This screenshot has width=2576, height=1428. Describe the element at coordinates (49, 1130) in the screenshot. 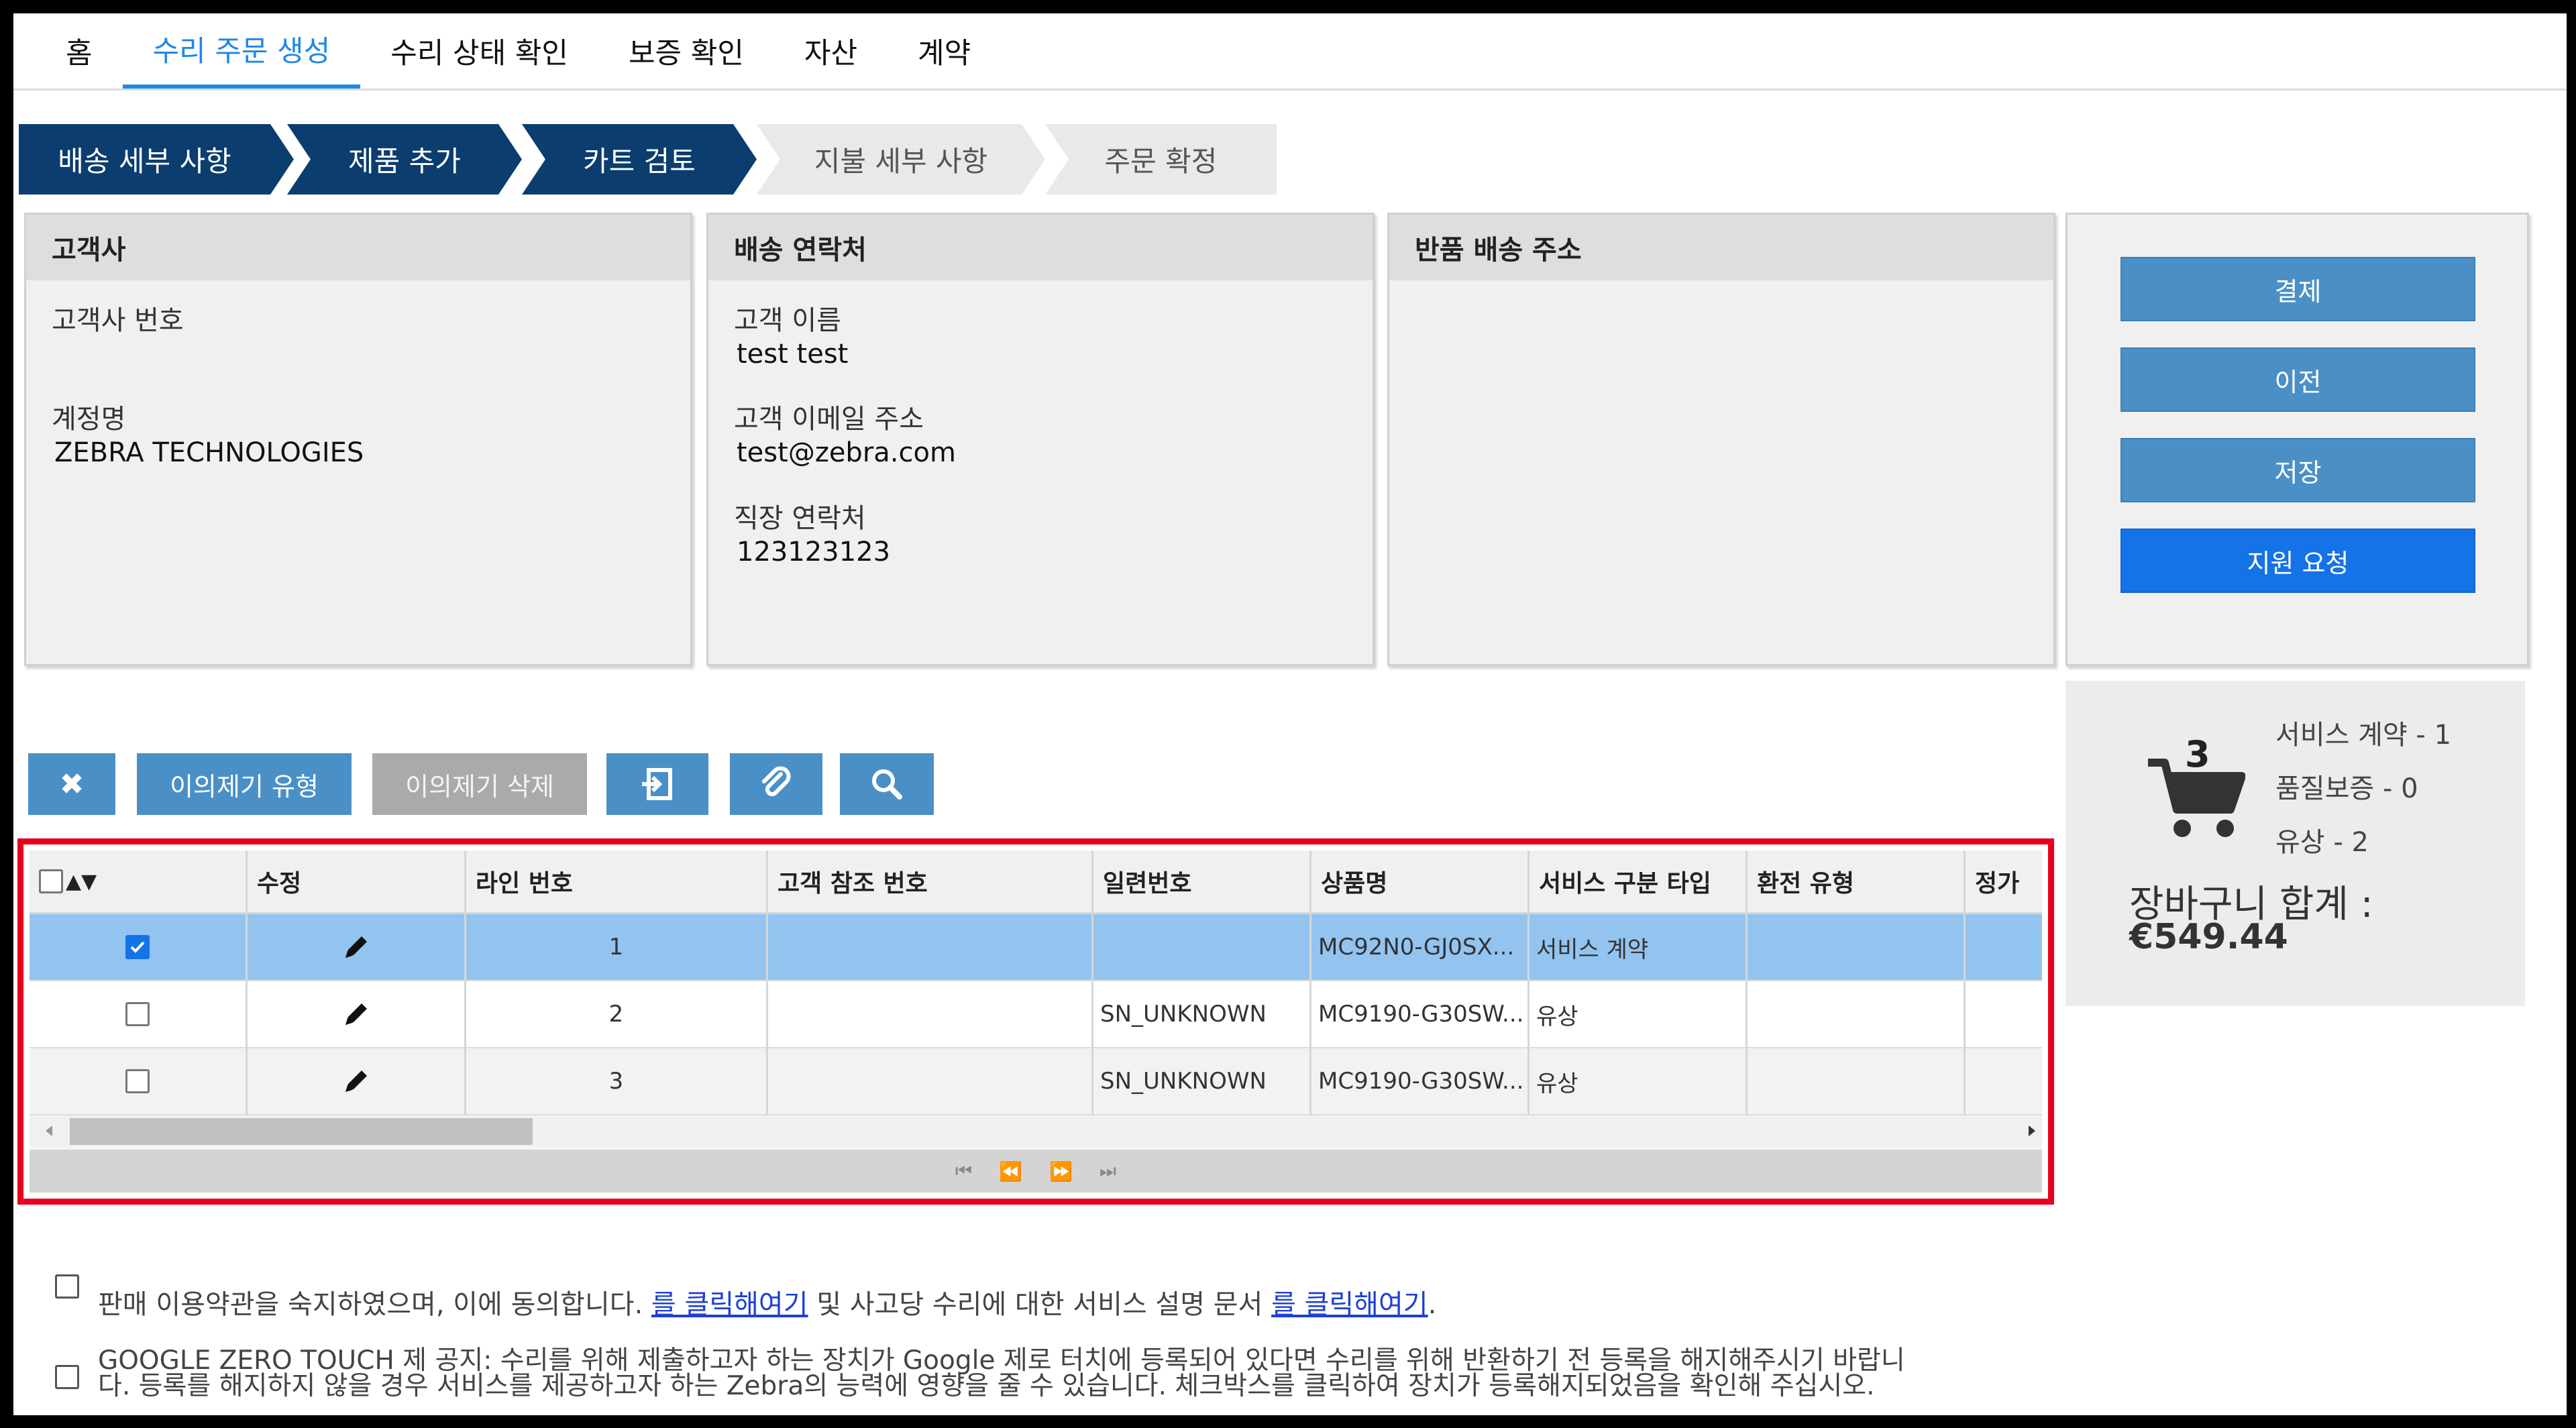

I see `scroll-left-icon` at that location.